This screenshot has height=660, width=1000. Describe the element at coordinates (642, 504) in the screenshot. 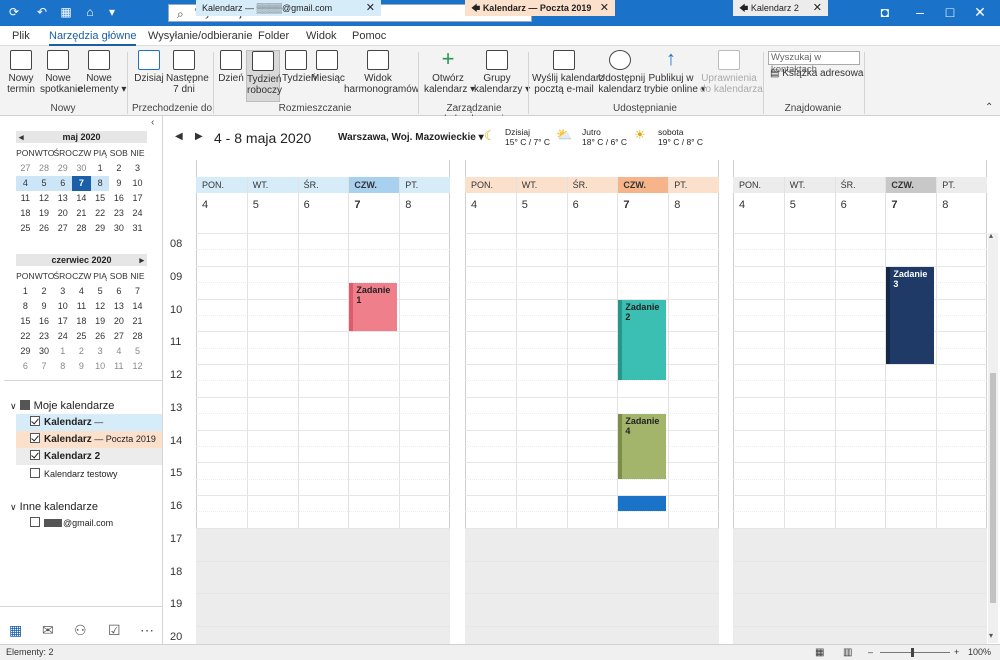

I see `event-block` at that location.